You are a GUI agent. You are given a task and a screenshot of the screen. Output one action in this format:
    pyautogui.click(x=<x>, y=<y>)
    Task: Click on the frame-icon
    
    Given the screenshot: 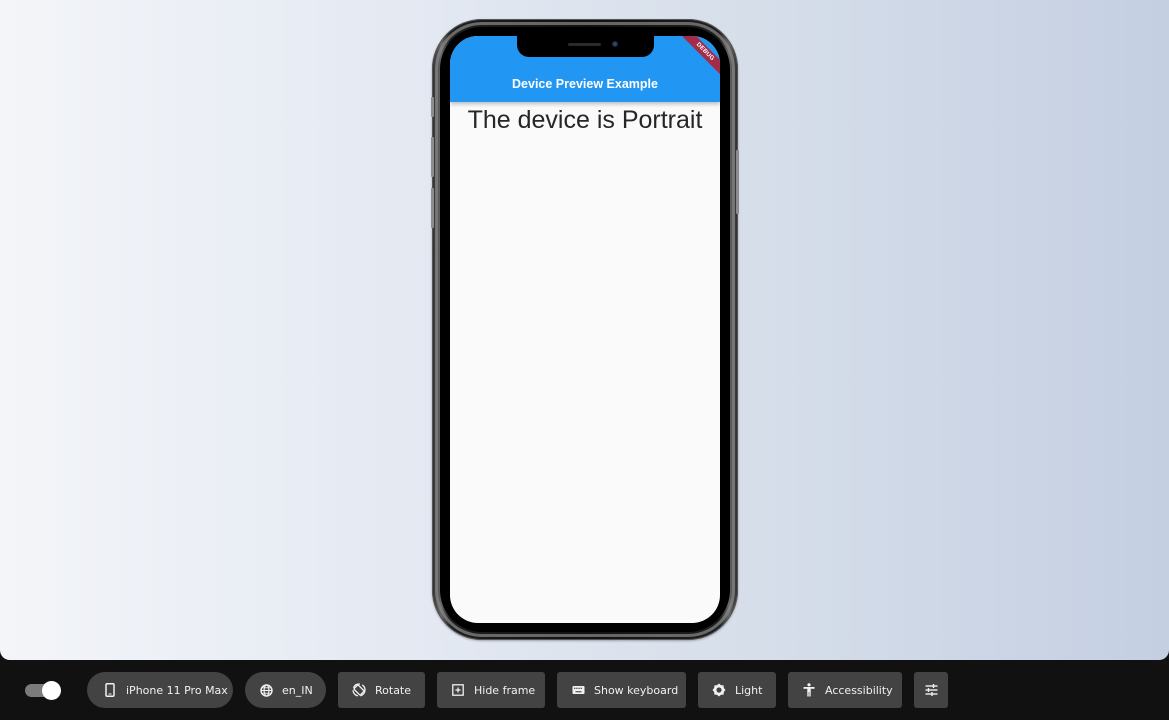 What is the action you would take?
    pyautogui.click(x=458, y=690)
    